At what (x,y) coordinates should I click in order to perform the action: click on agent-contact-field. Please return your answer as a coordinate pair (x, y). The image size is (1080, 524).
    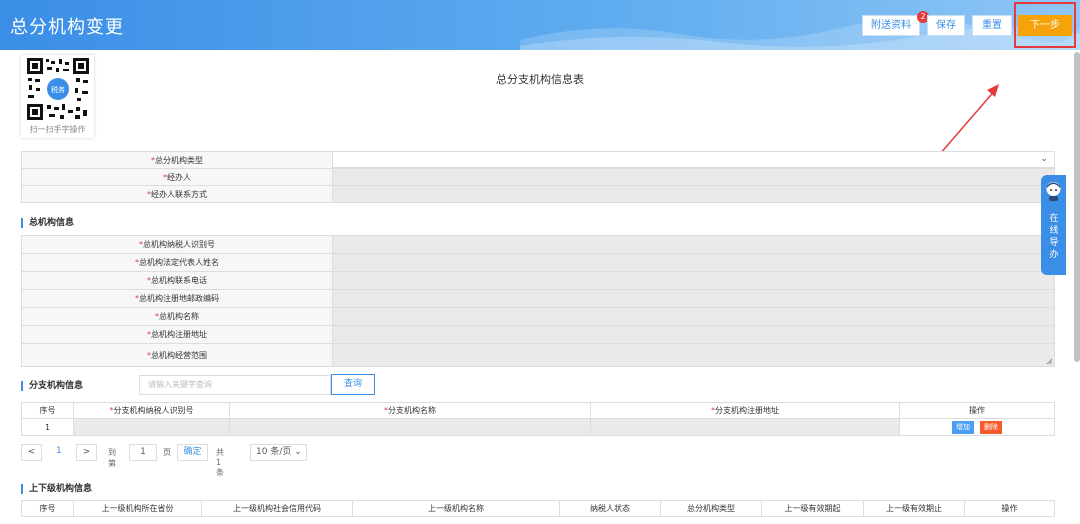
    Looking at the image, I should click on (693, 194).